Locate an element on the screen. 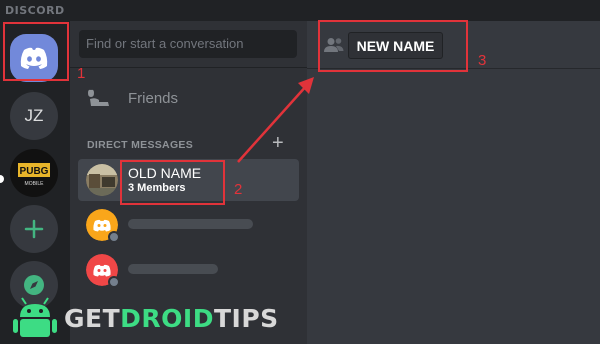 This screenshot has width=600, height=344. annotation-number-2: 2 is located at coordinates (238, 189).